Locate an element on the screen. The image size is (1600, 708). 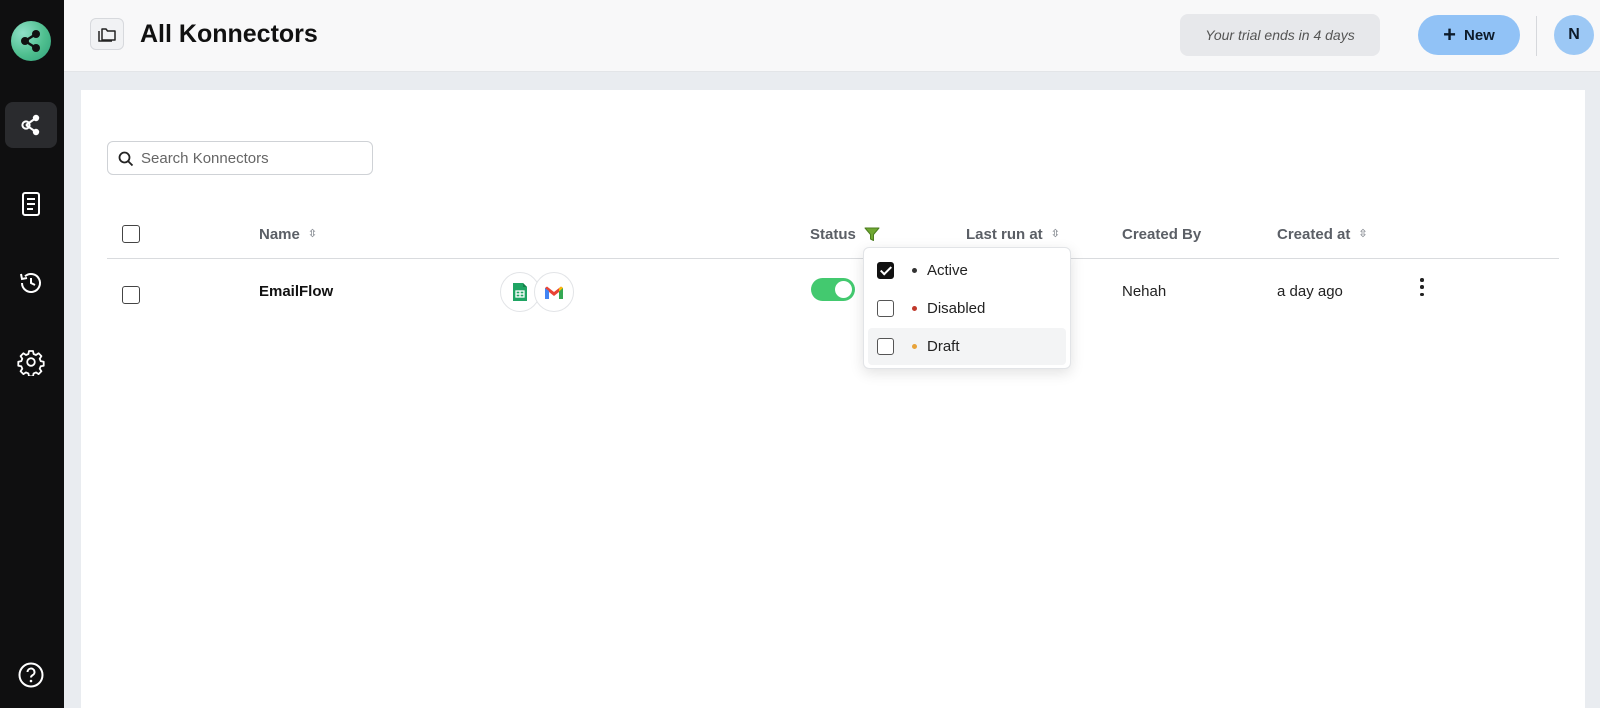
search-input is located at coordinates (253, 158).